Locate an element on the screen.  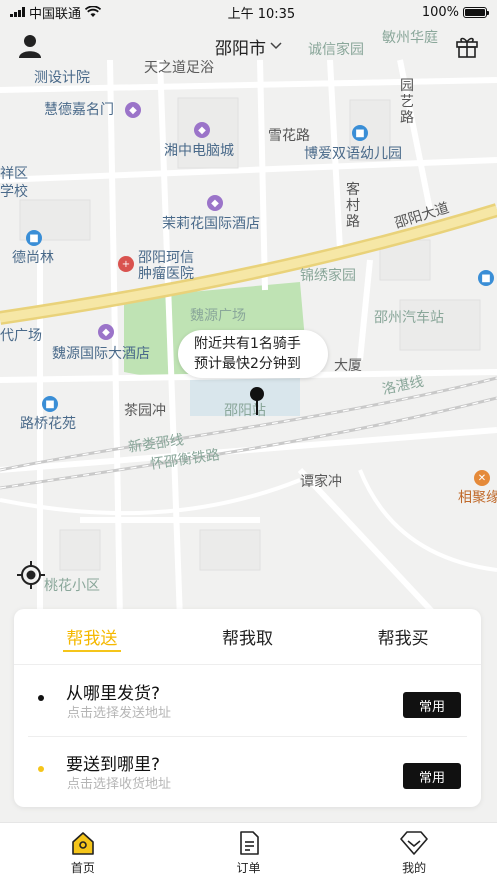
to-subtitle: 点击选择收货地址 is located at coordinates (119, 784).